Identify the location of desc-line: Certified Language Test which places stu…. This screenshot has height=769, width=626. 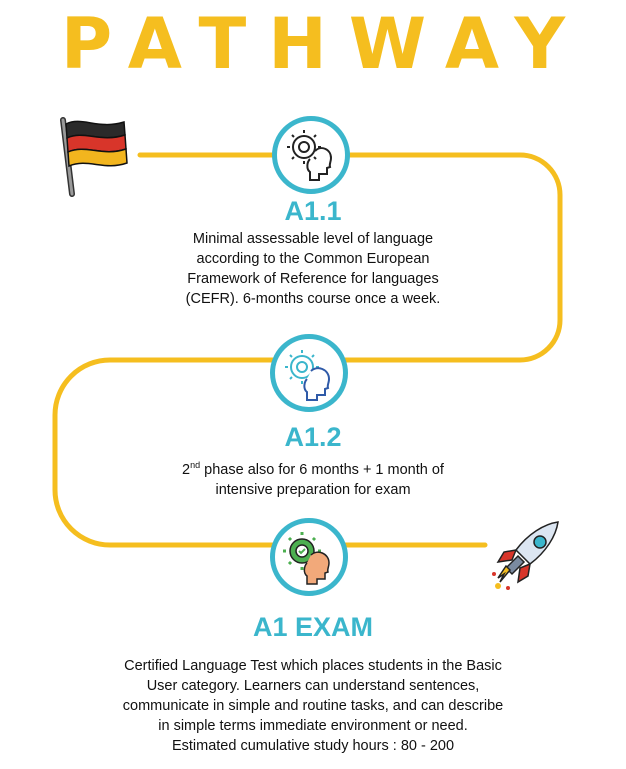
(313, 666).